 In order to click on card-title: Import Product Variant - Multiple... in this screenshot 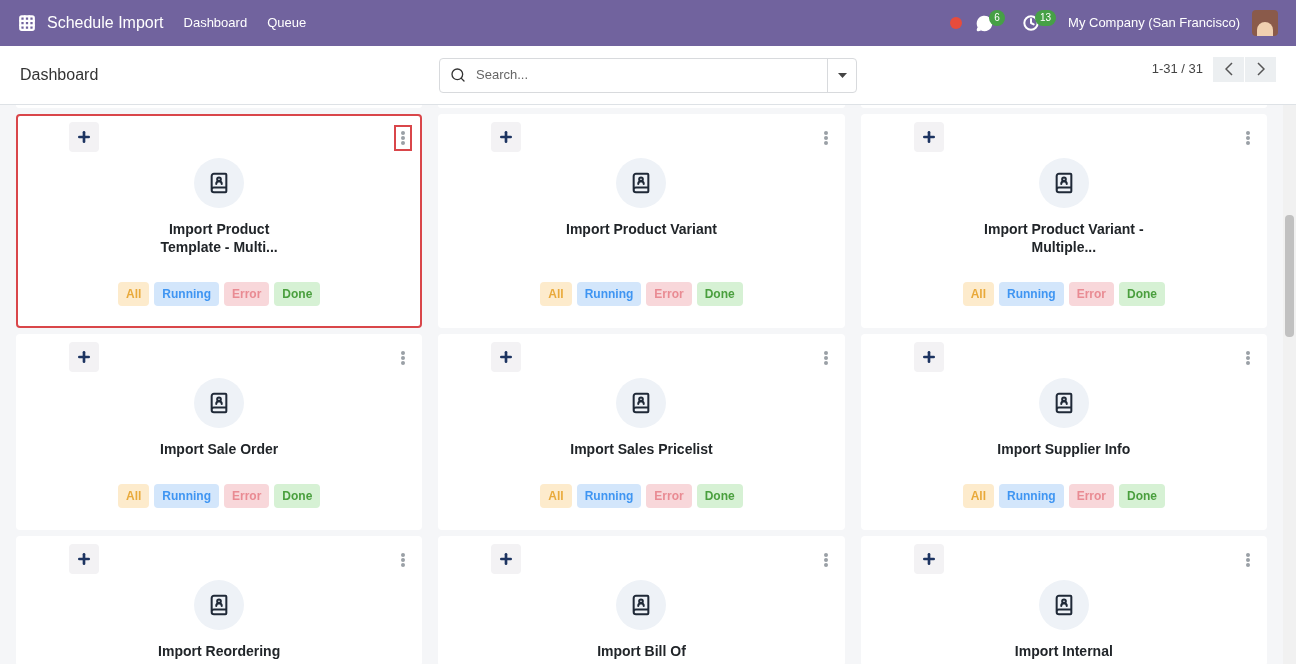, I will do `click(1063, 238)`.